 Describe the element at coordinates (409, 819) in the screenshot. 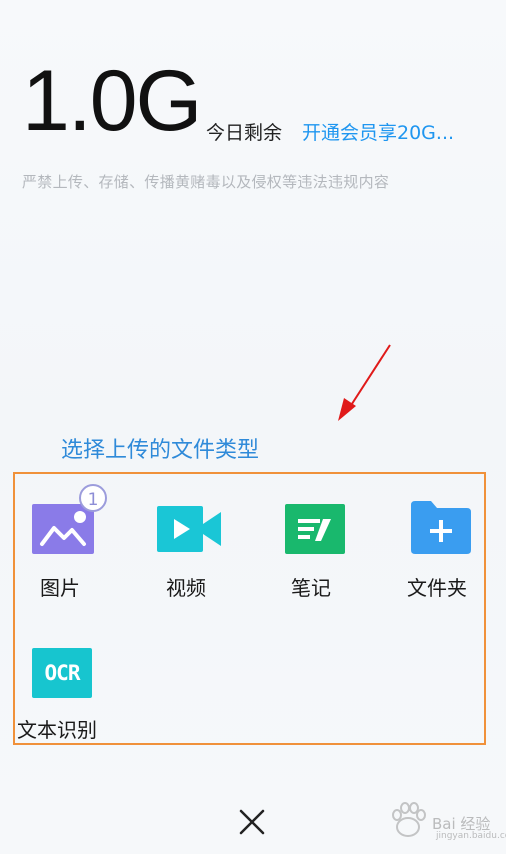

I see `paw-logo-icon` at that location.